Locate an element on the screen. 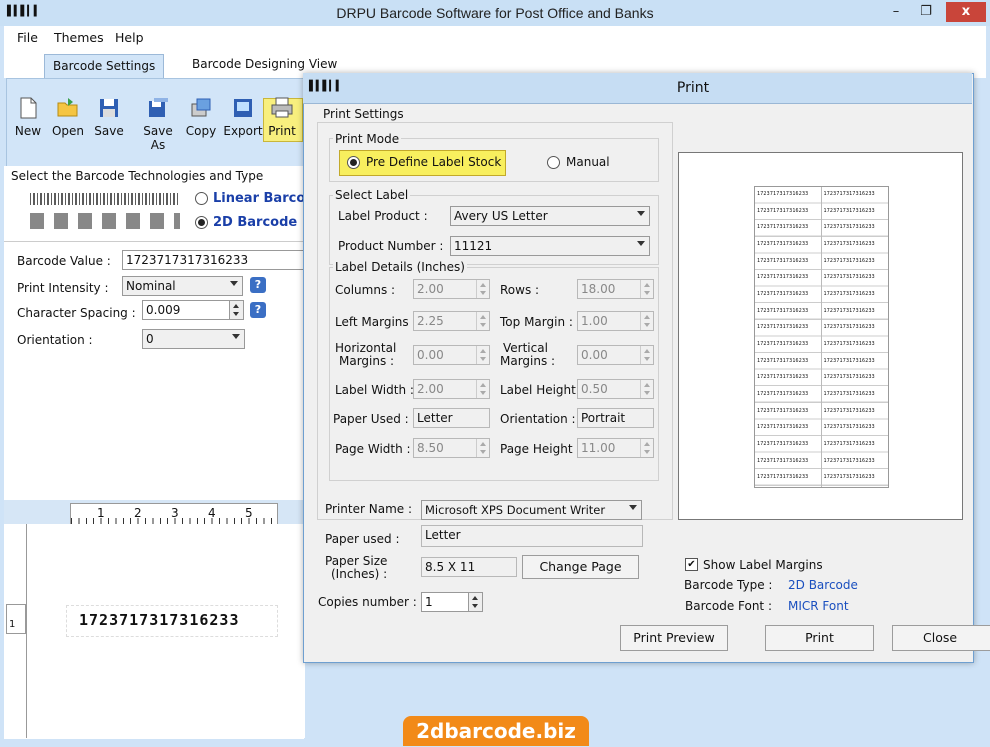 This screenshot has width=990, height=747. barcode-preview-box: 1723717317316233 is located at coordinates (172, 621).